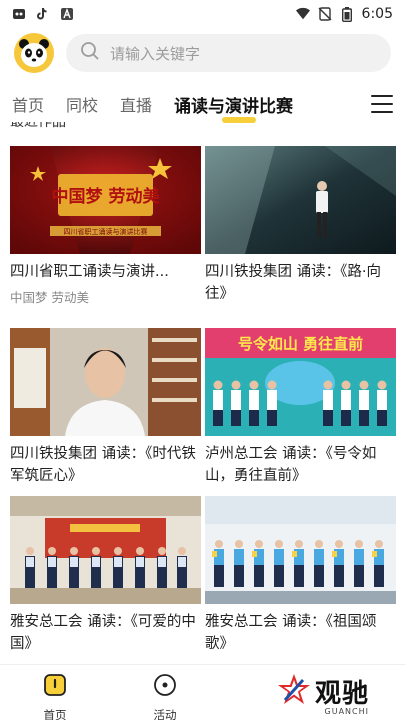 The image size is (405, 720). I want to click on status-time: 6:05, so click(377, 14).